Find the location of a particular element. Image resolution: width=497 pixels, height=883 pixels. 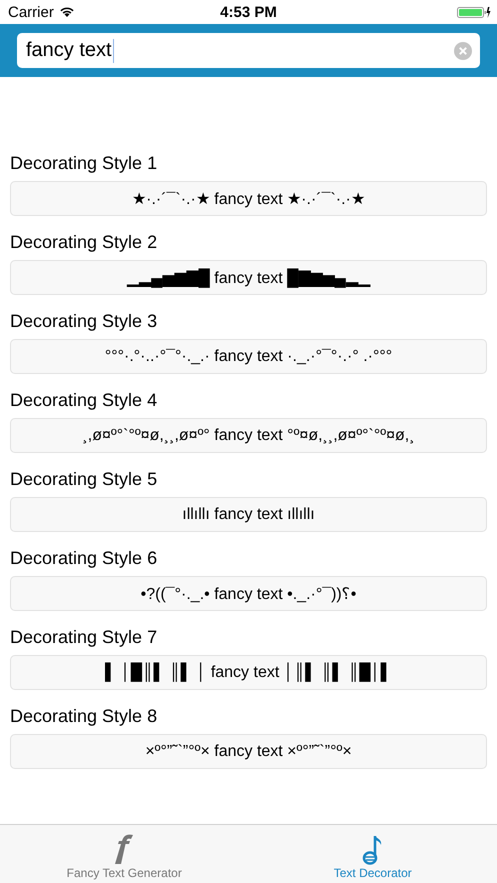

tab: Fancy Text Generator is located at coordinates (124, 854).